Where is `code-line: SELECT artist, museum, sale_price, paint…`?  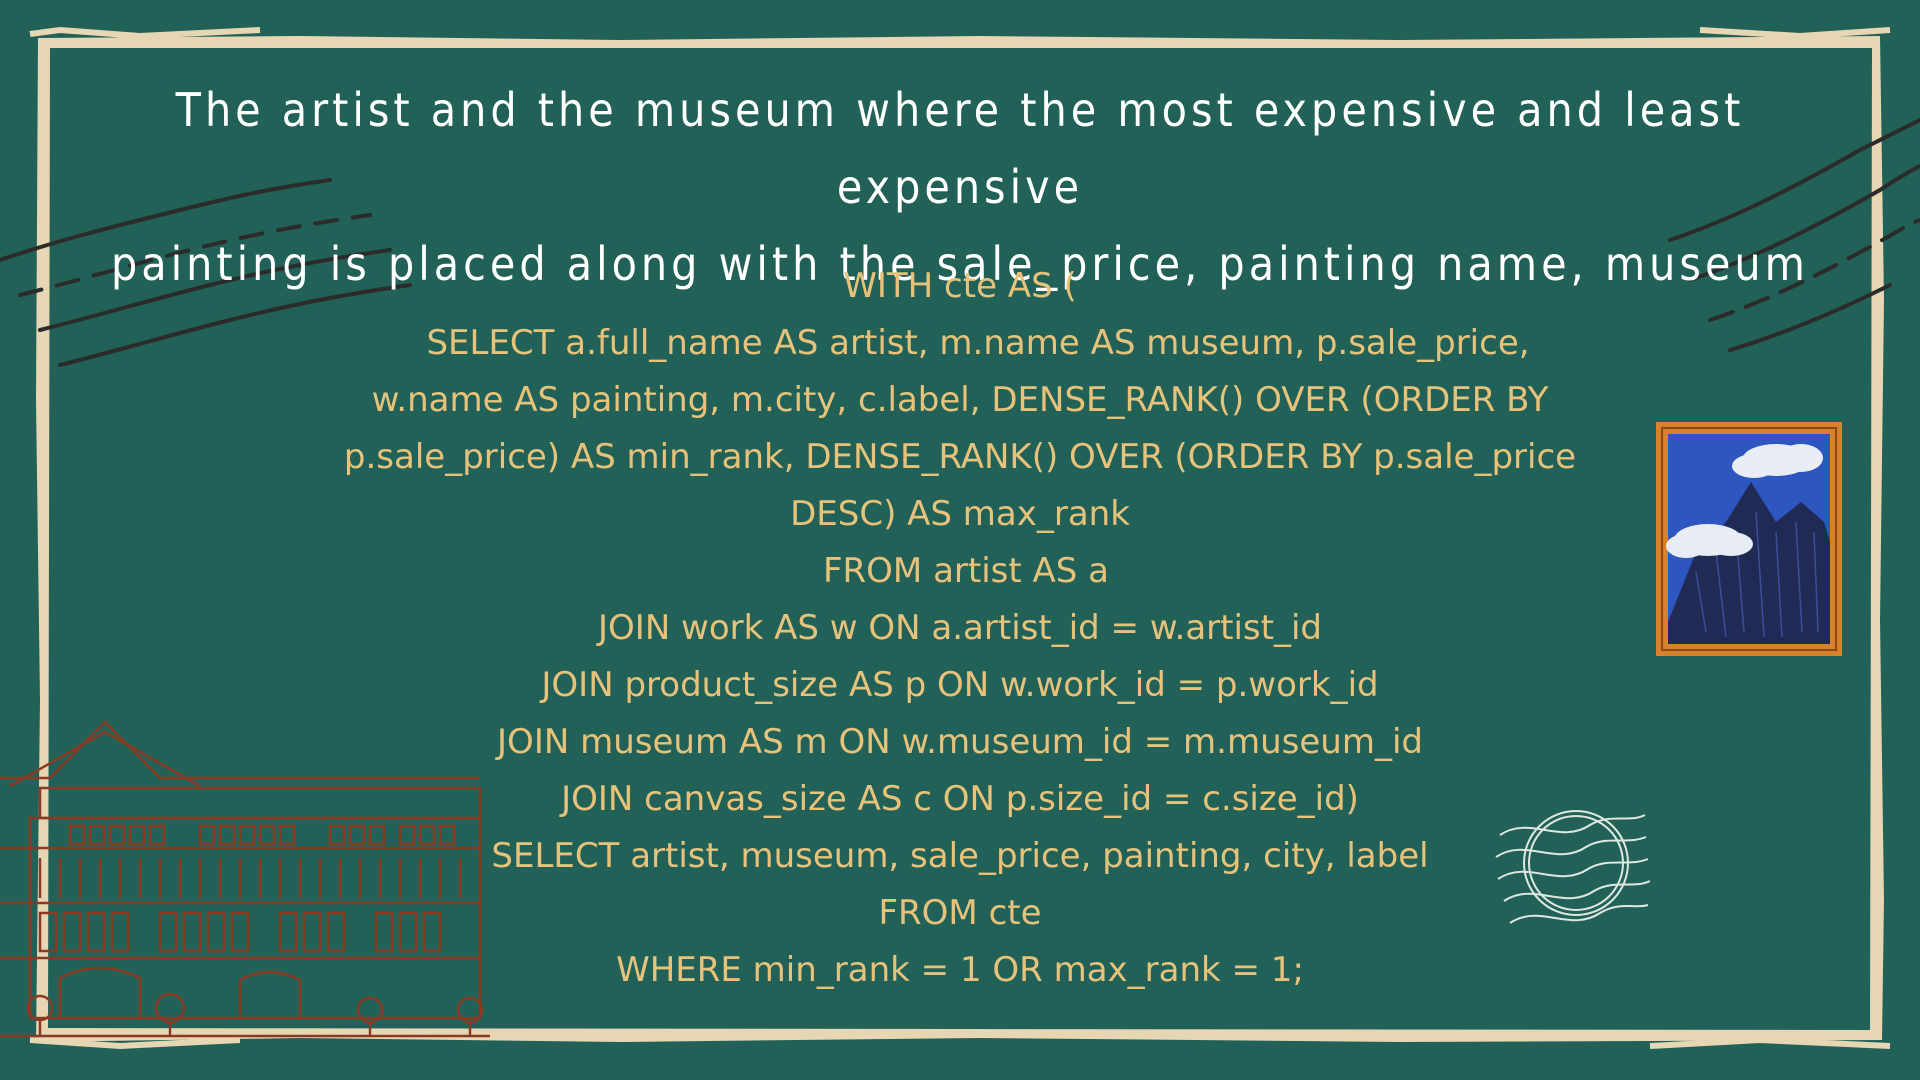
code-line: SELECT artist, museum, sale_price, paint… is located at coordinates (960, 856).